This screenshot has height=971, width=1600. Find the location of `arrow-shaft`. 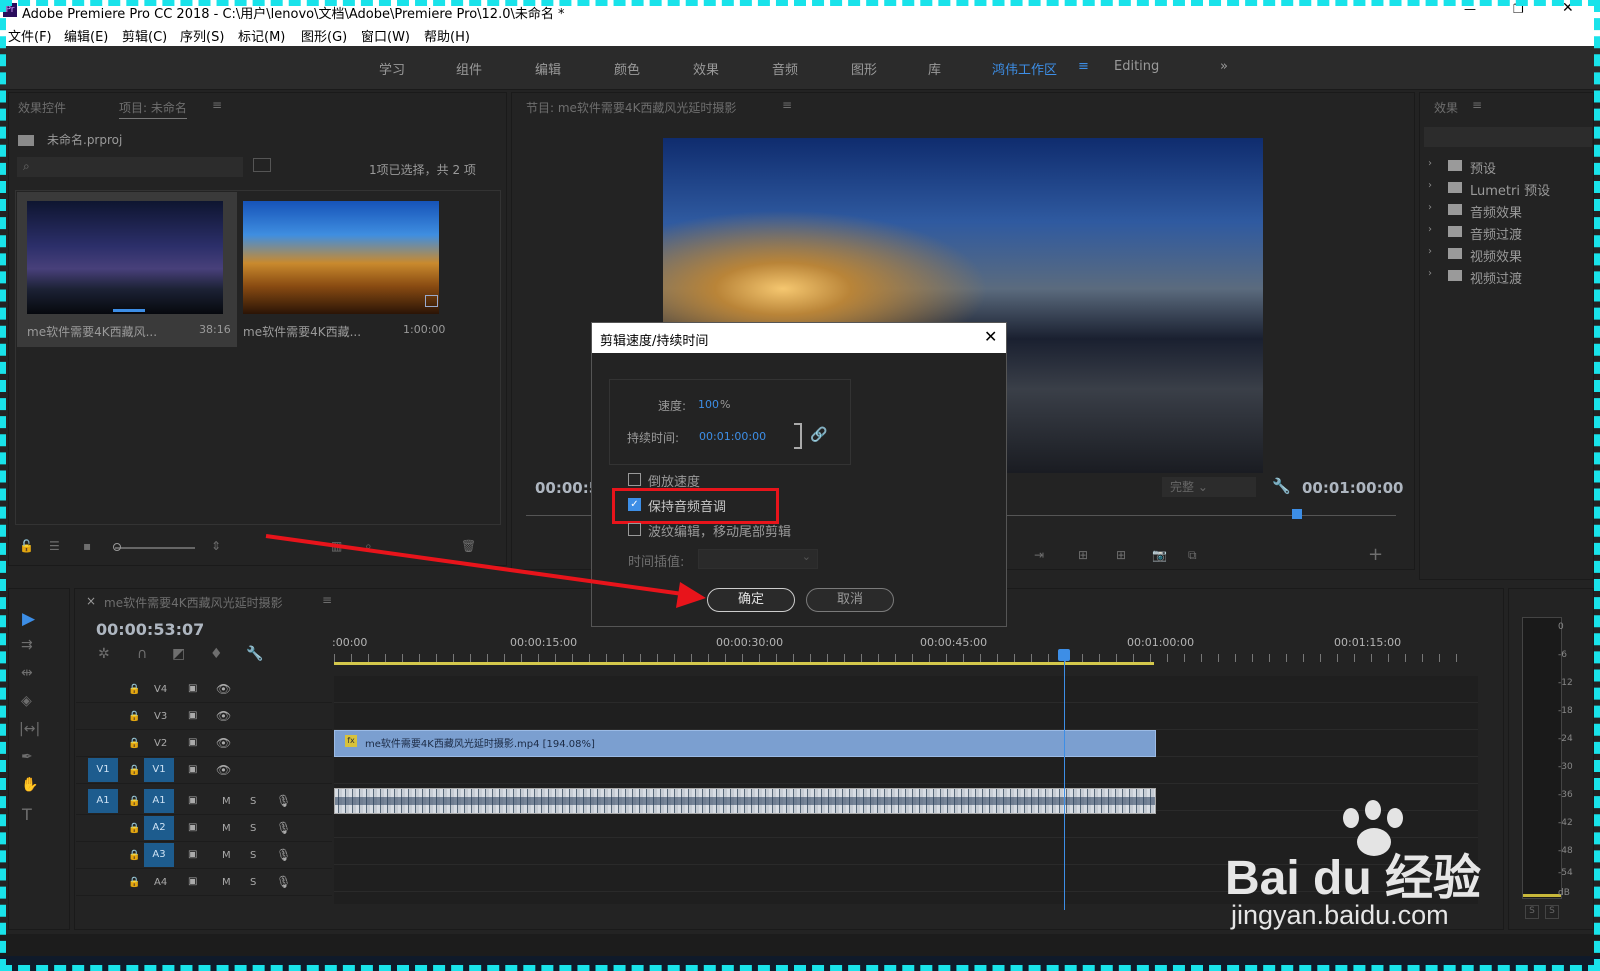

arrow-shaft is located at coordinates (478, 565).